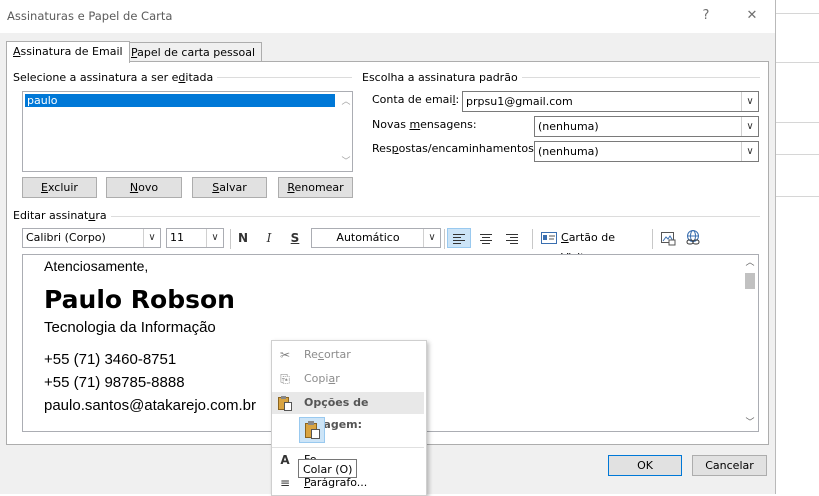  I want to click on align-left-button, so click(459, 238).